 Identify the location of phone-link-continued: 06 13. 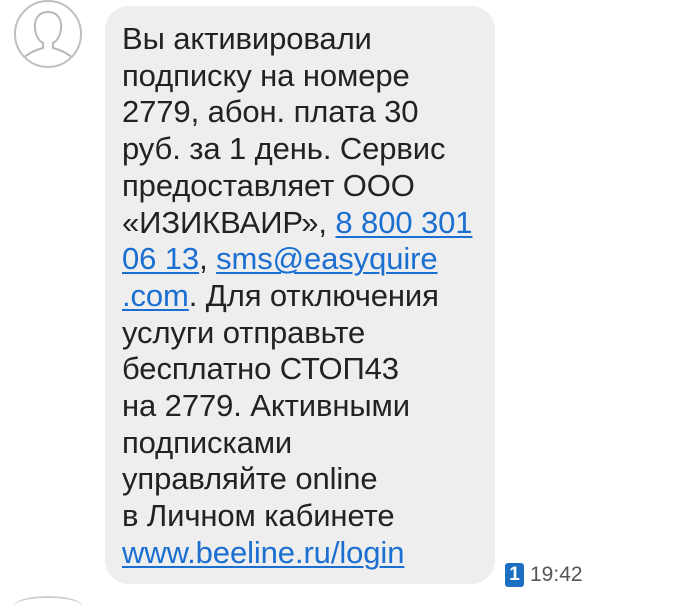
(160, 258).